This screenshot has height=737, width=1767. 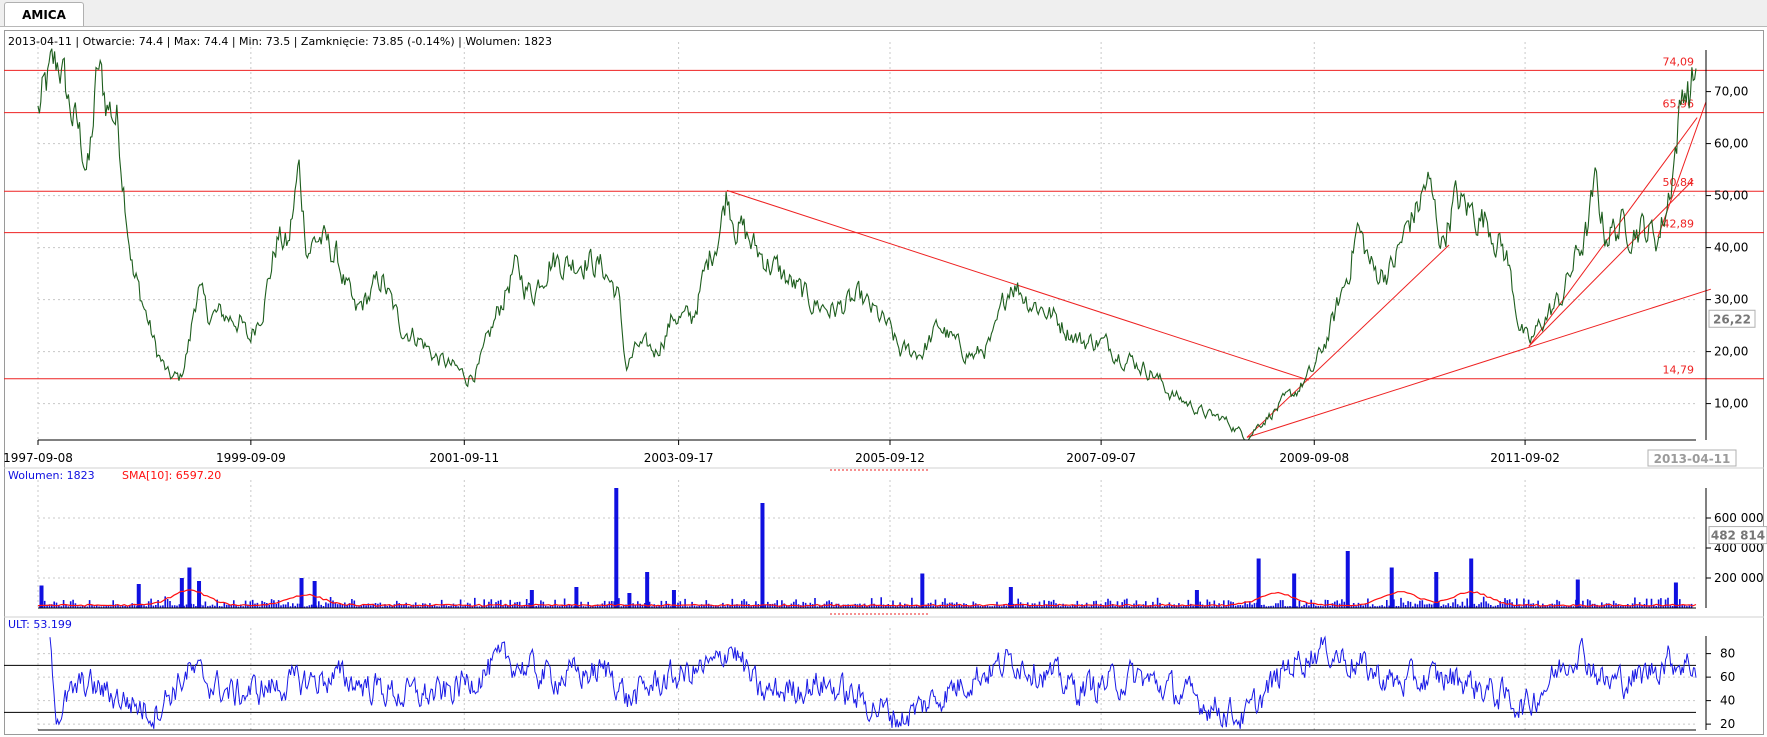 I want to click on x-tick-label: 2007-09-07, so click(x=1101, y=458).